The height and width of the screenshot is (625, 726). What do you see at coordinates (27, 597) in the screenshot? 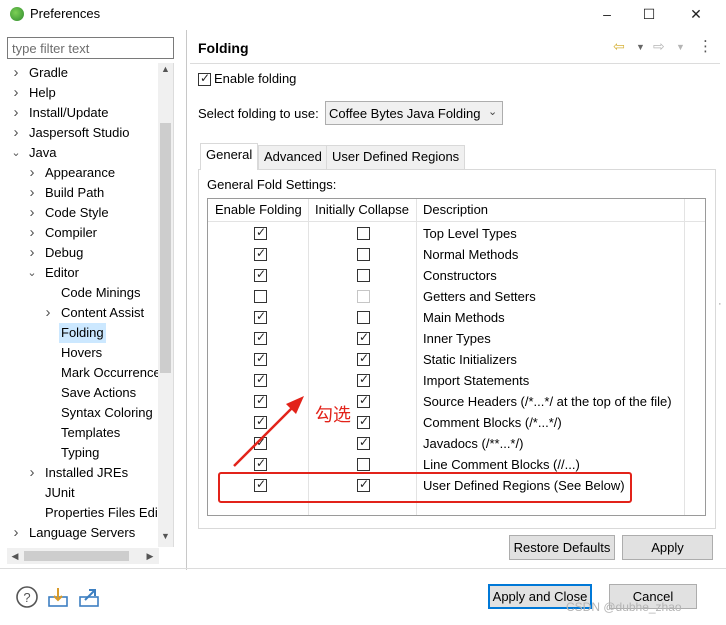
I see `help-icon: ?` at bounding box center [27, 597].